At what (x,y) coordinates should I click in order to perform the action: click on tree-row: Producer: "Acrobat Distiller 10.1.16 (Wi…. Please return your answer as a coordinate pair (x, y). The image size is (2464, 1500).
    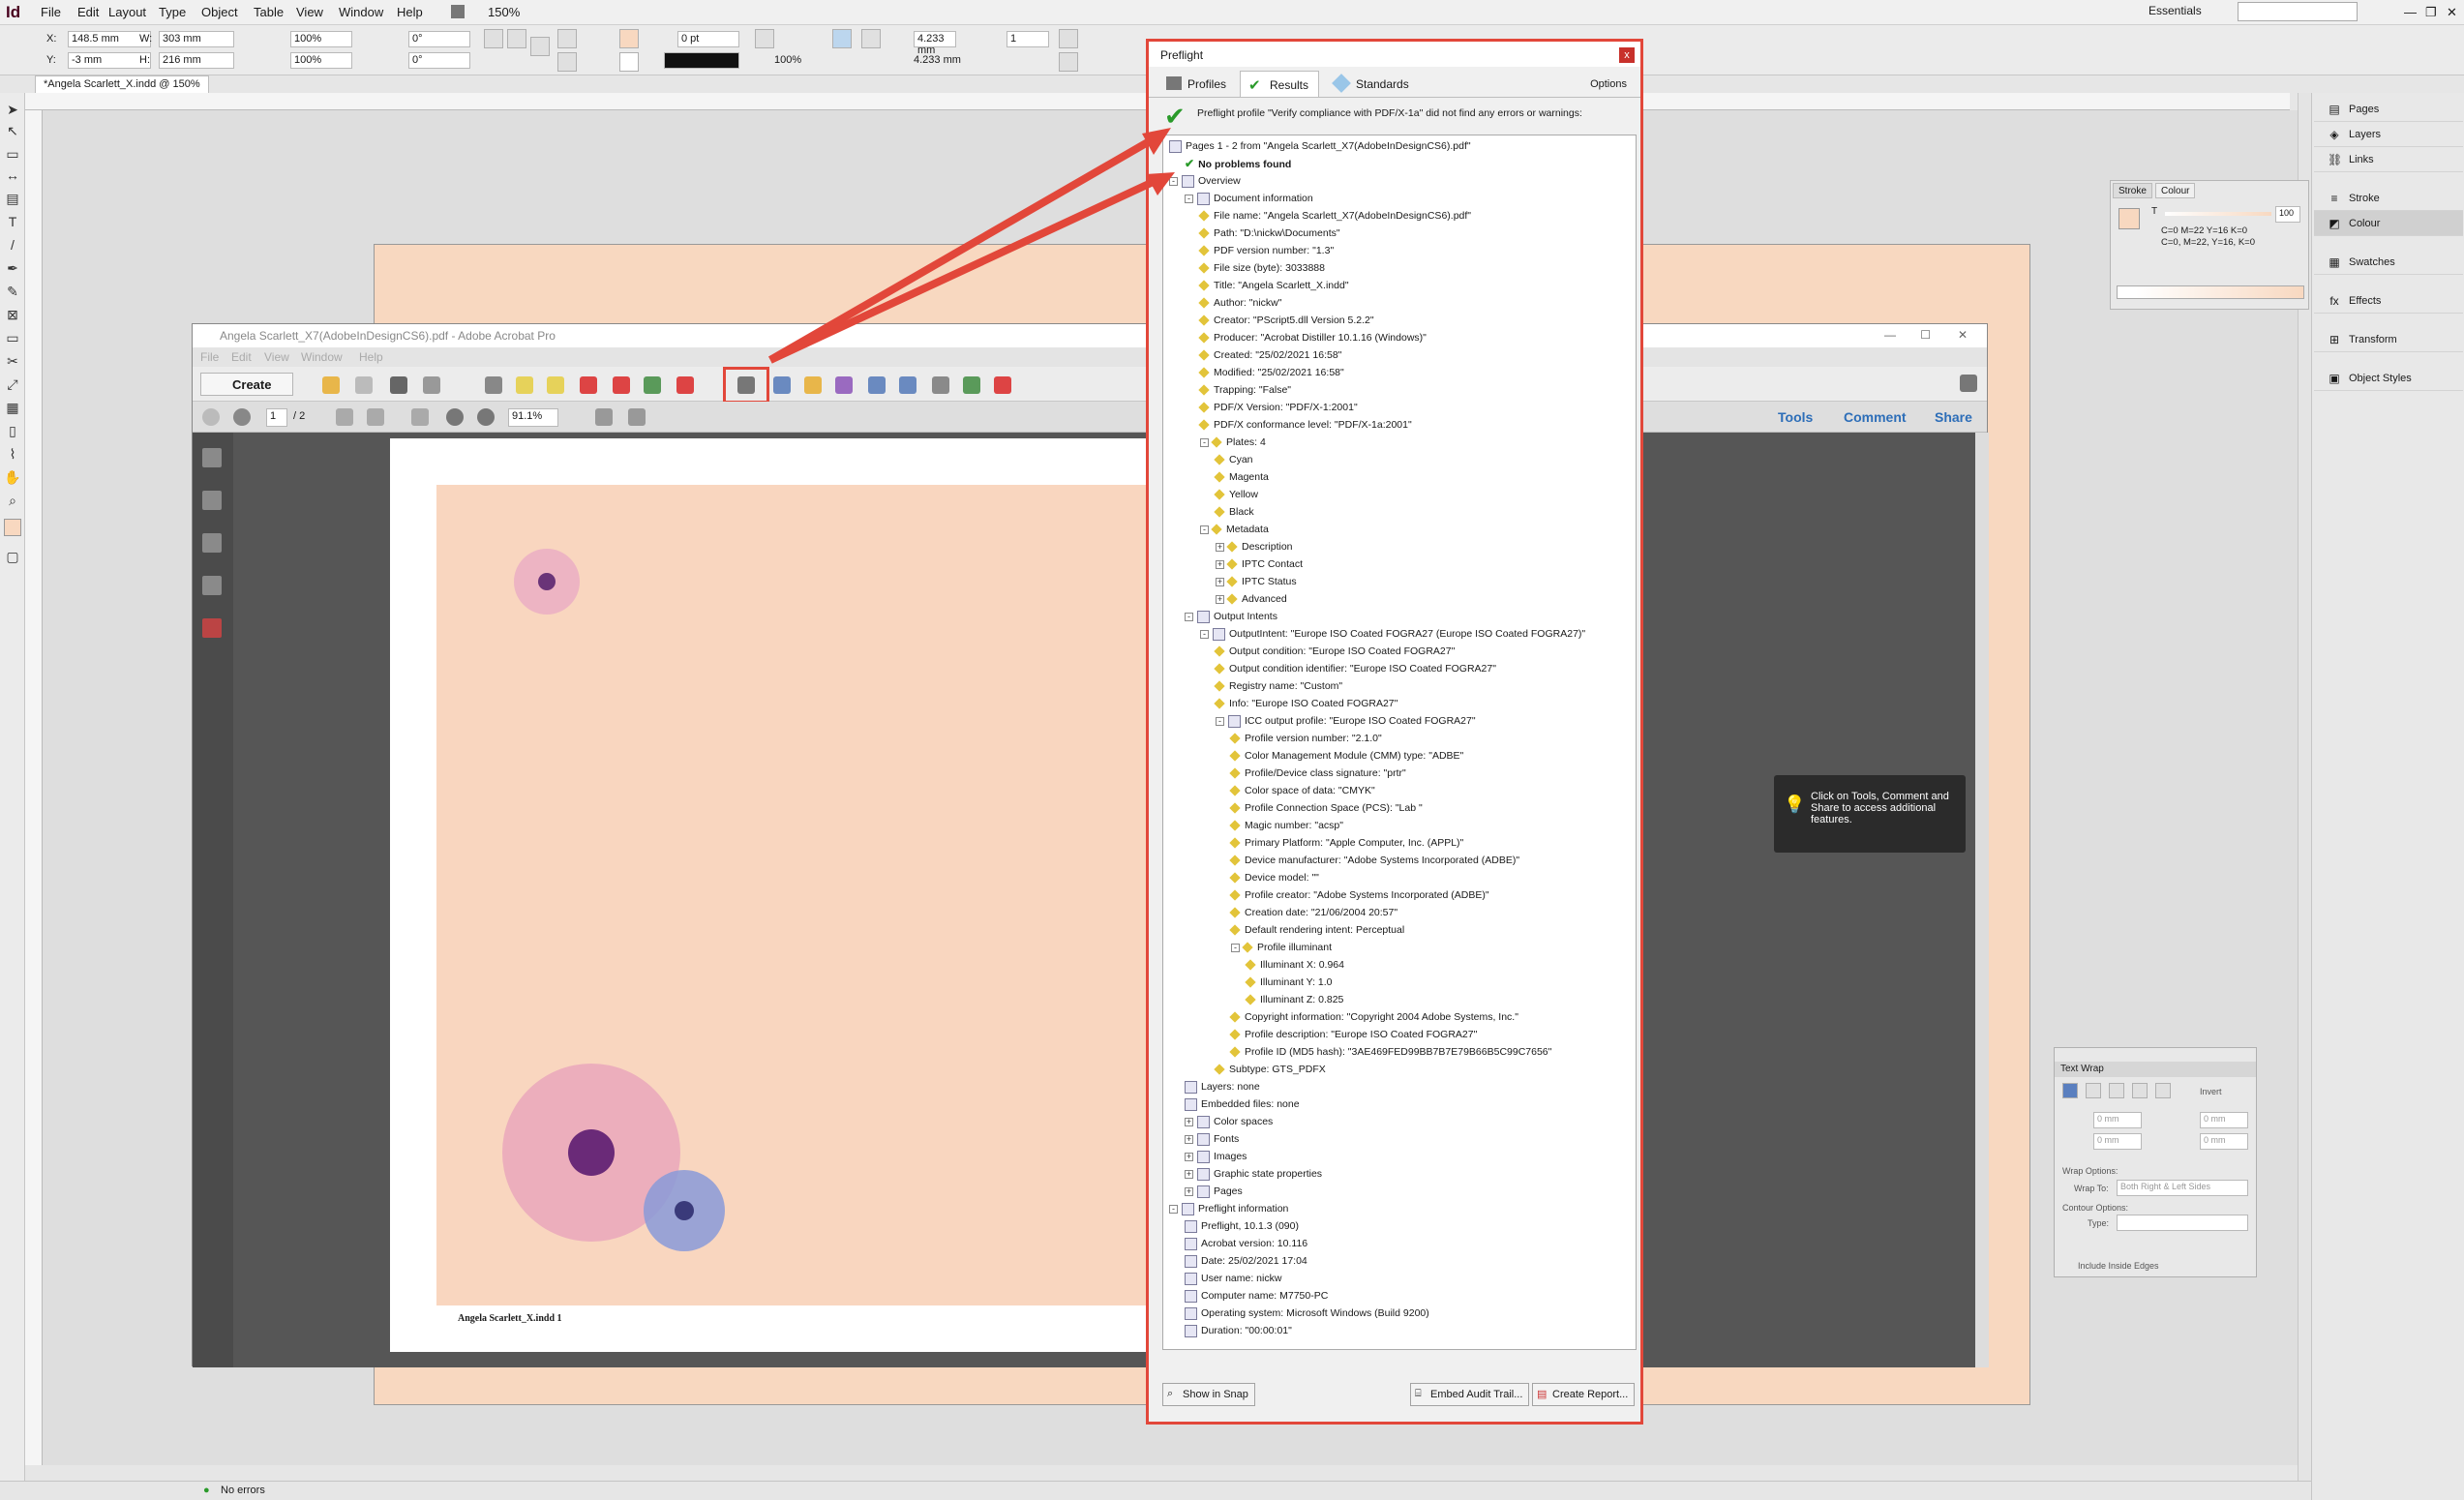
    Looking at the image, I should click on (1312, 338).